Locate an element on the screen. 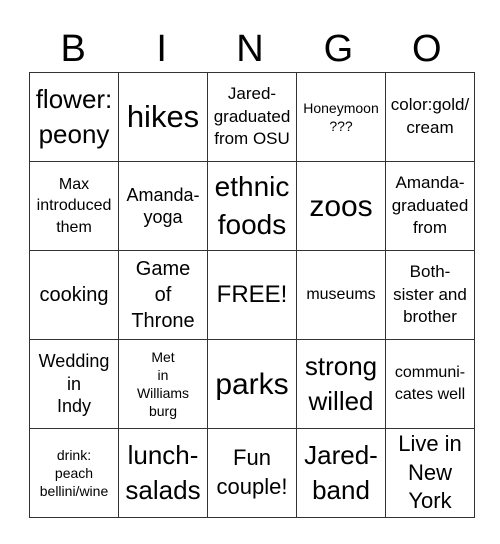 The width and height of the screenshot is (500, 544). cell-text: parks is located at coordinates (252, 384).